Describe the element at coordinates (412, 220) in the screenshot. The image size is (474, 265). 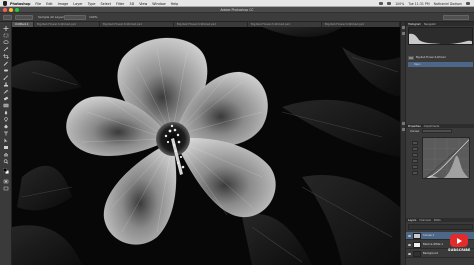
I see `tab-layers: Layers` at that location.